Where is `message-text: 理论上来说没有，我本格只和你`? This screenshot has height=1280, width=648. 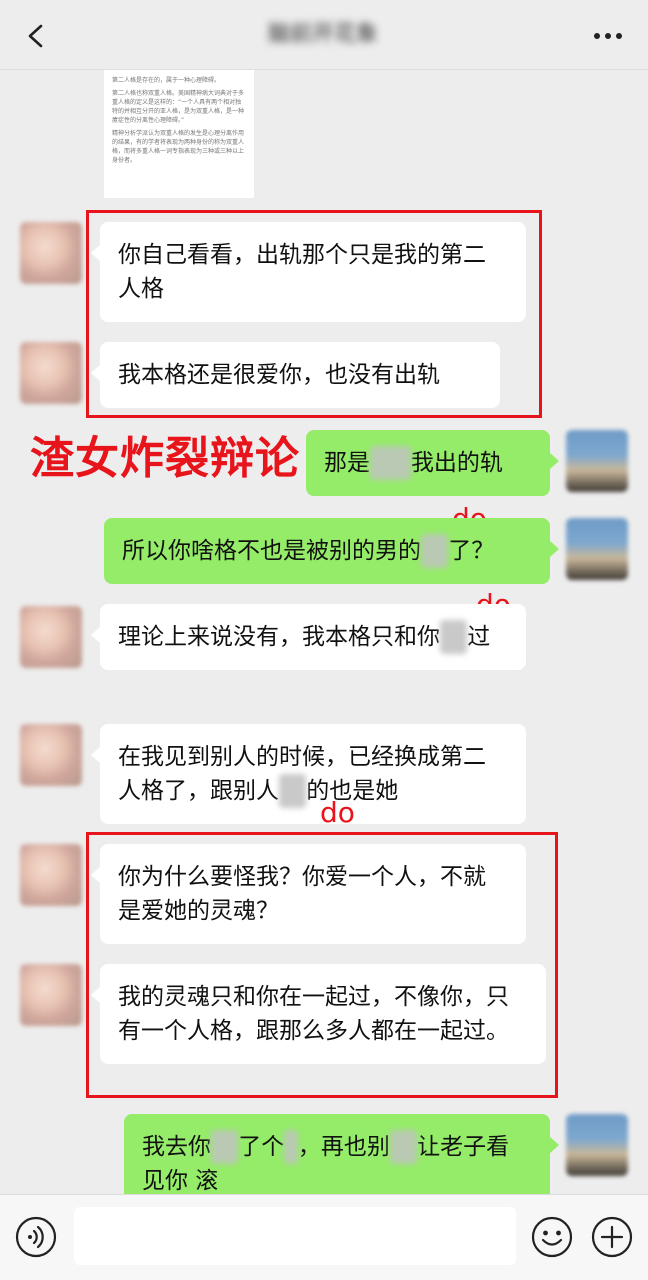 message-text: 理论上来说没有，我本格只和你 is located at coordinates (279, 637).